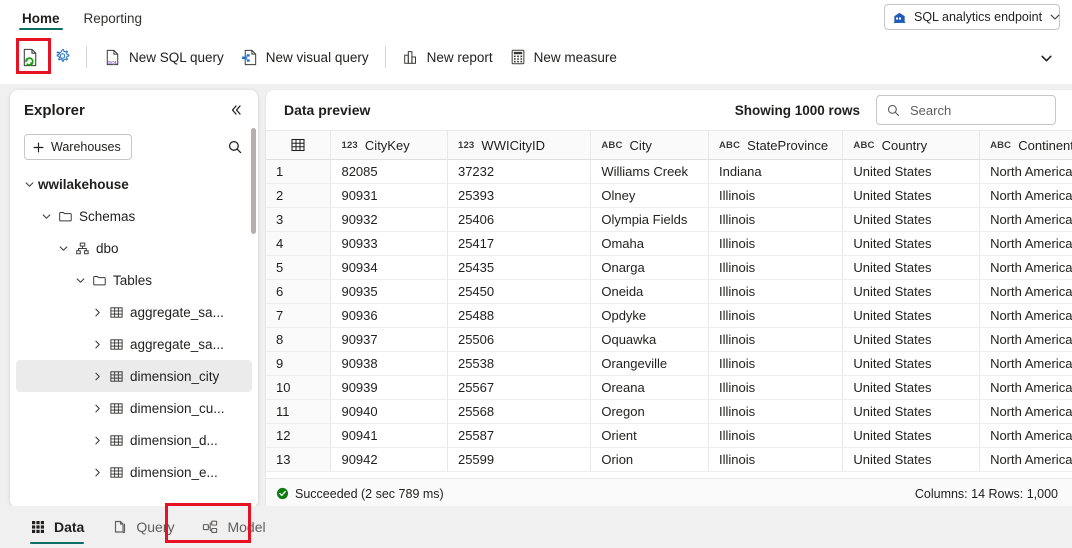  I want to click on ribbon-tab-home: Home, so click(41, 20).